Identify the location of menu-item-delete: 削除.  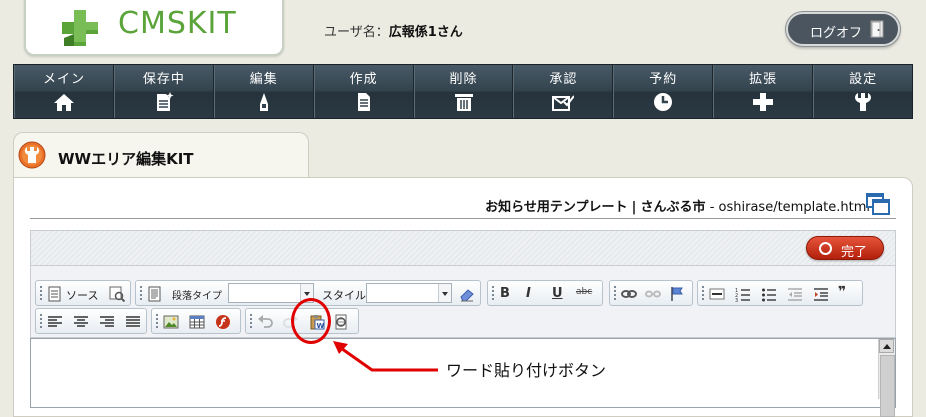
(463, 91).